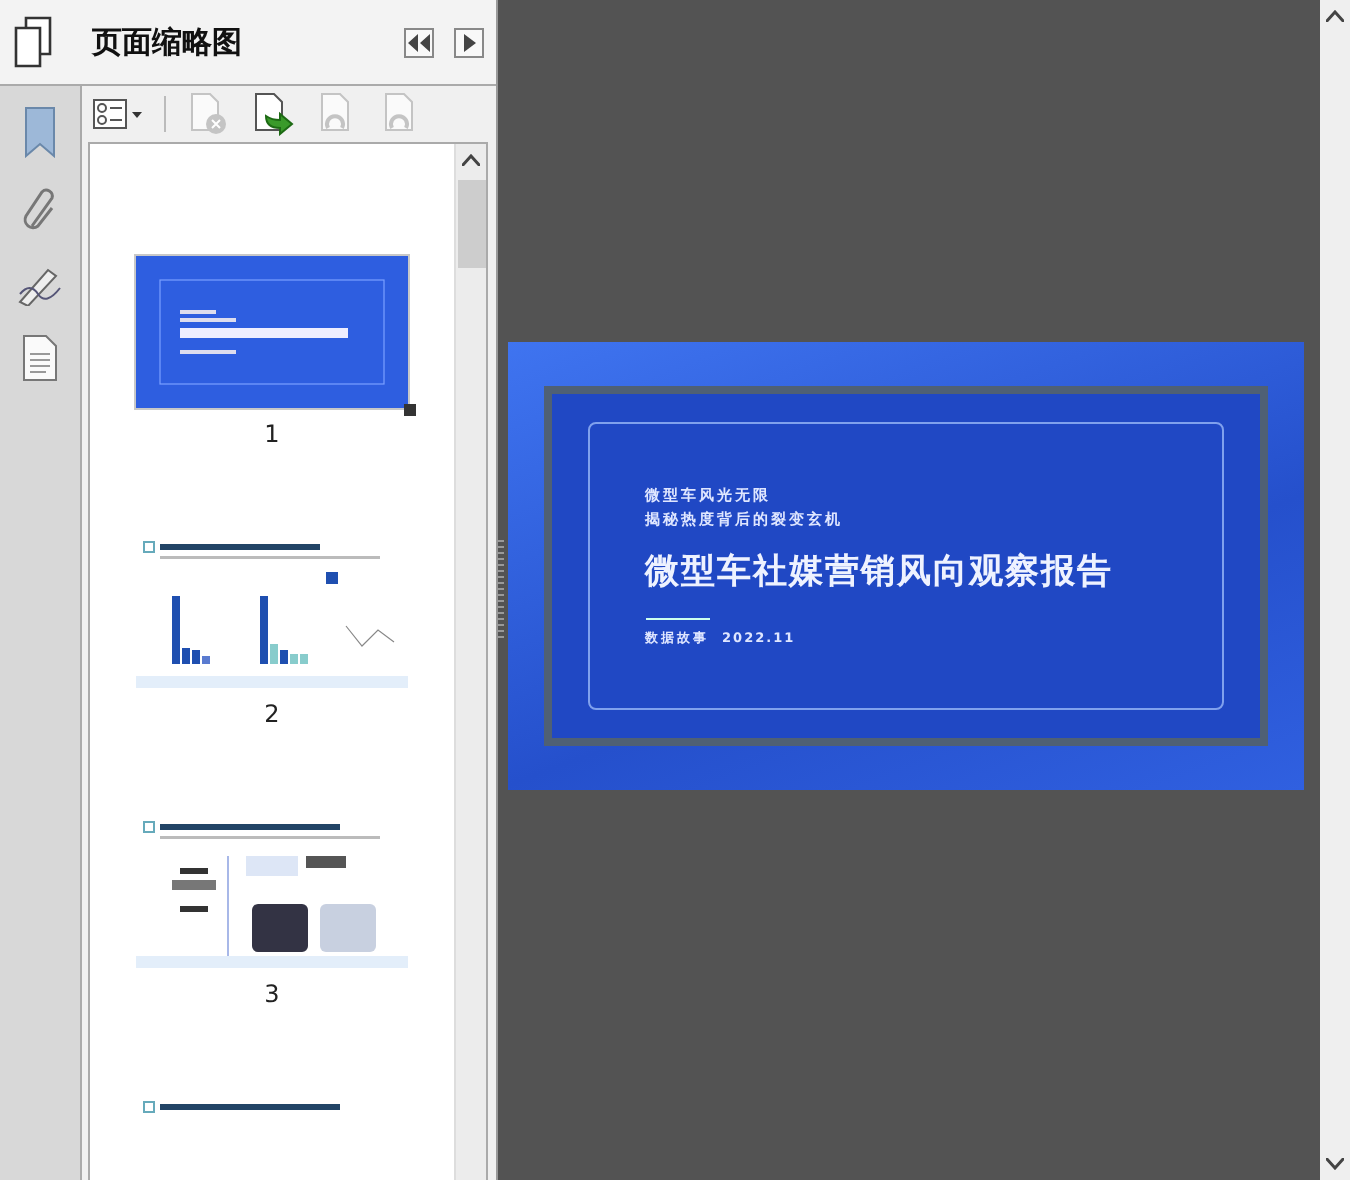  I want to click on right-arrow-icon, so click(469, 42).